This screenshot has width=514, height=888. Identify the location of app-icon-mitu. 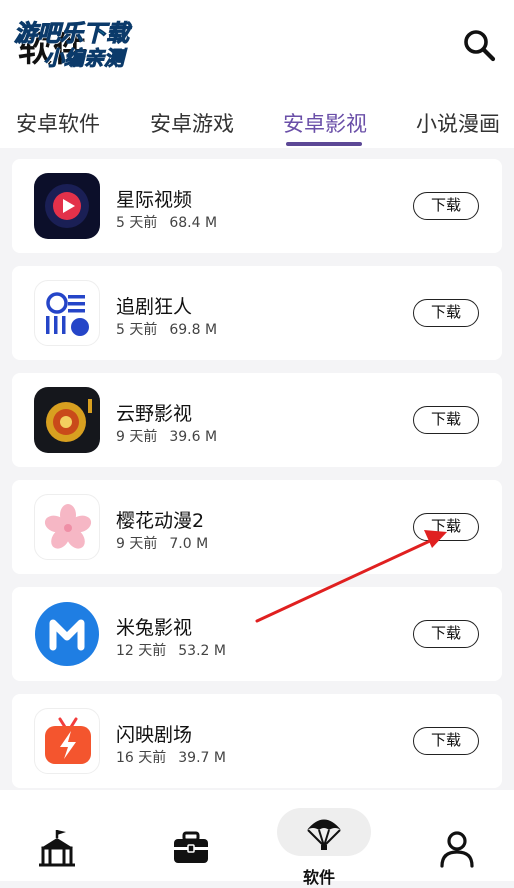
(67, 634).